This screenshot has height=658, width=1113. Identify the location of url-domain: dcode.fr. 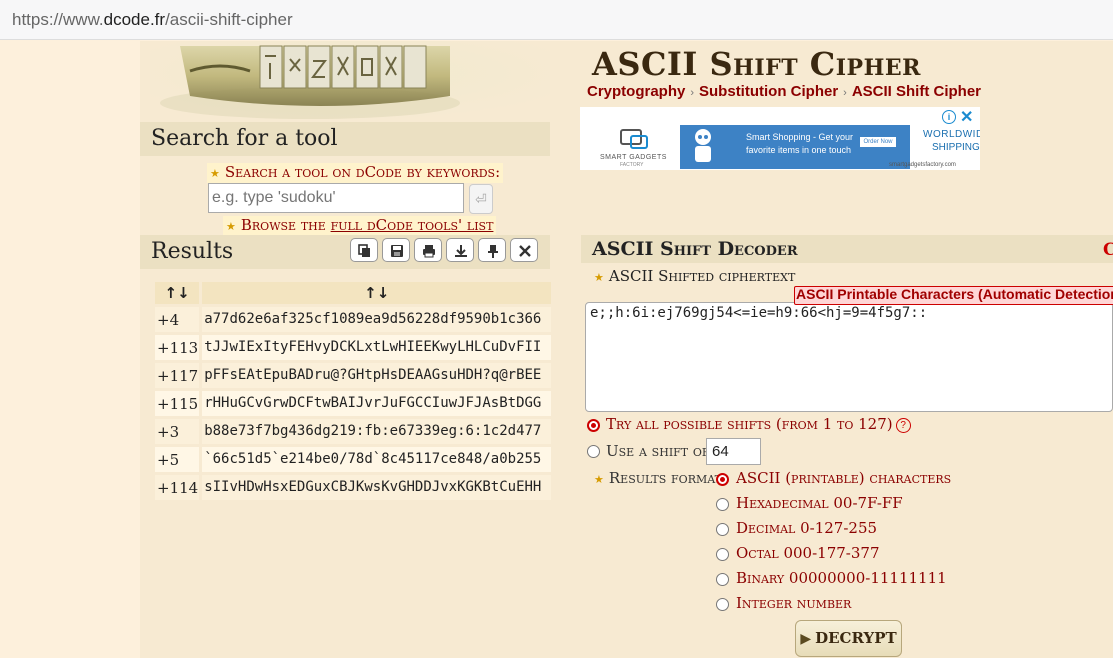
(134, 19).